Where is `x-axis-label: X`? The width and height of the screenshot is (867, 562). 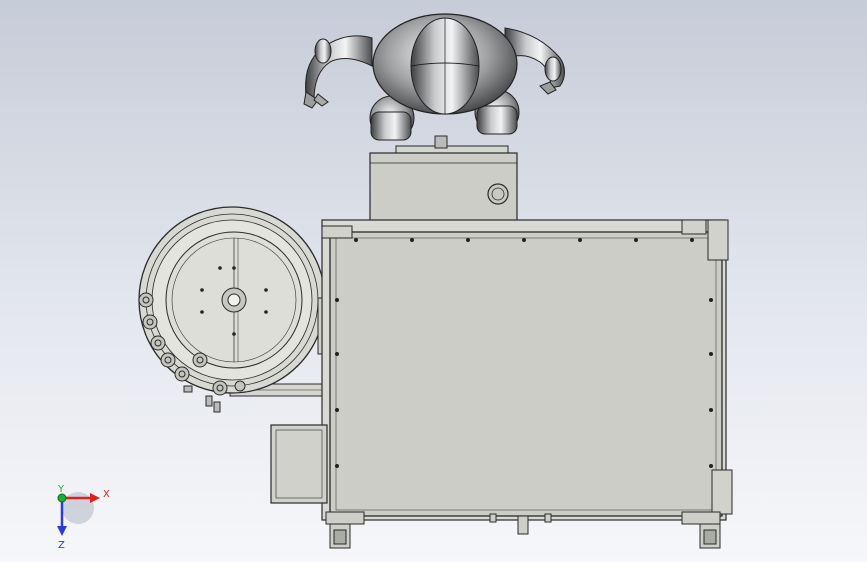 x-axis-label: X is located at coordinates (106, 494).